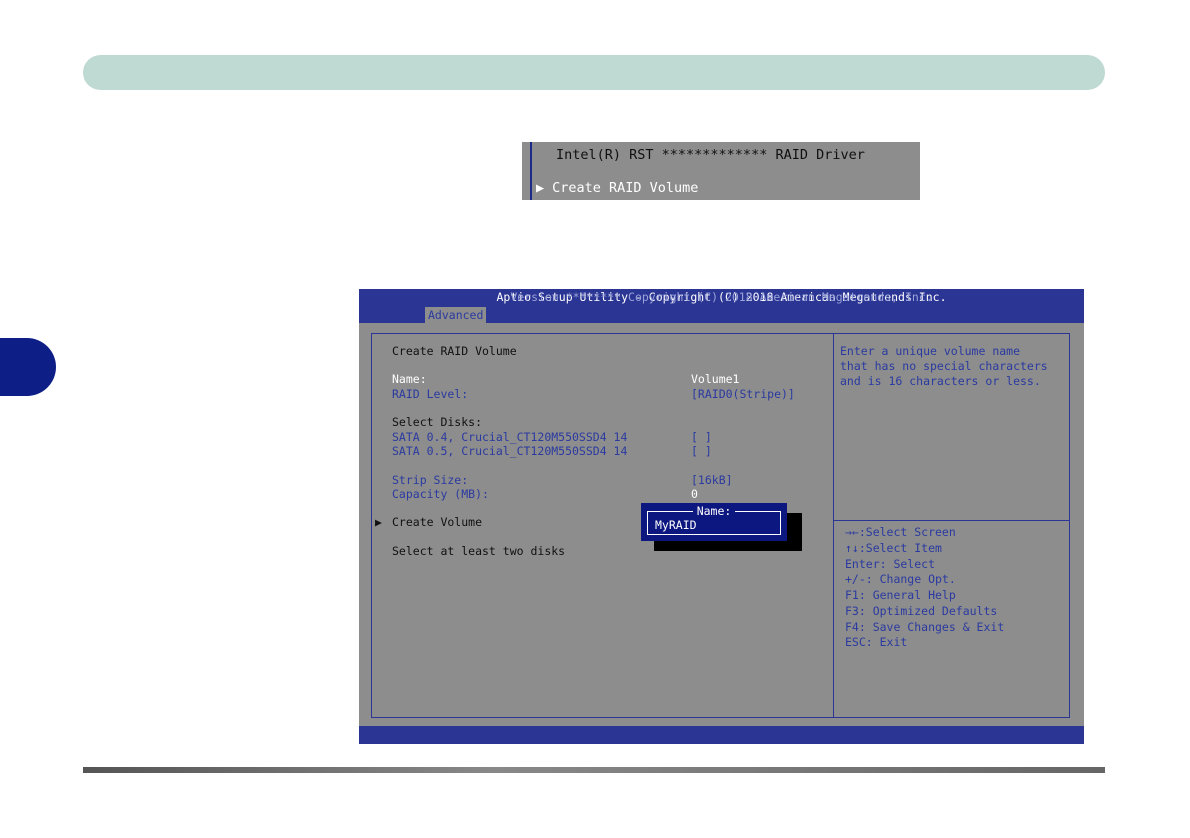 The width and height of the screenshot is (1190, 838). I want to click on help-line: and is 16 characters or less., so click(940, 381).